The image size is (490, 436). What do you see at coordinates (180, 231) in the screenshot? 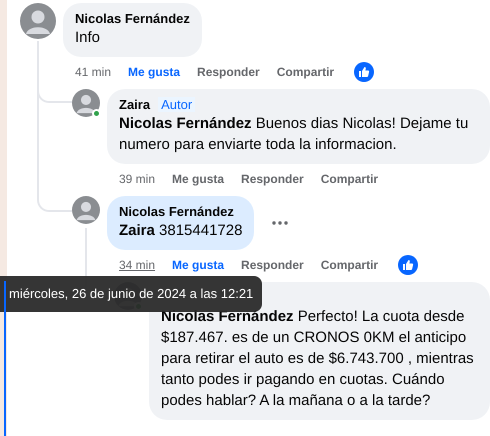
I see `comment-text: Zaira 3815441728` at bounding box center [180, 231].